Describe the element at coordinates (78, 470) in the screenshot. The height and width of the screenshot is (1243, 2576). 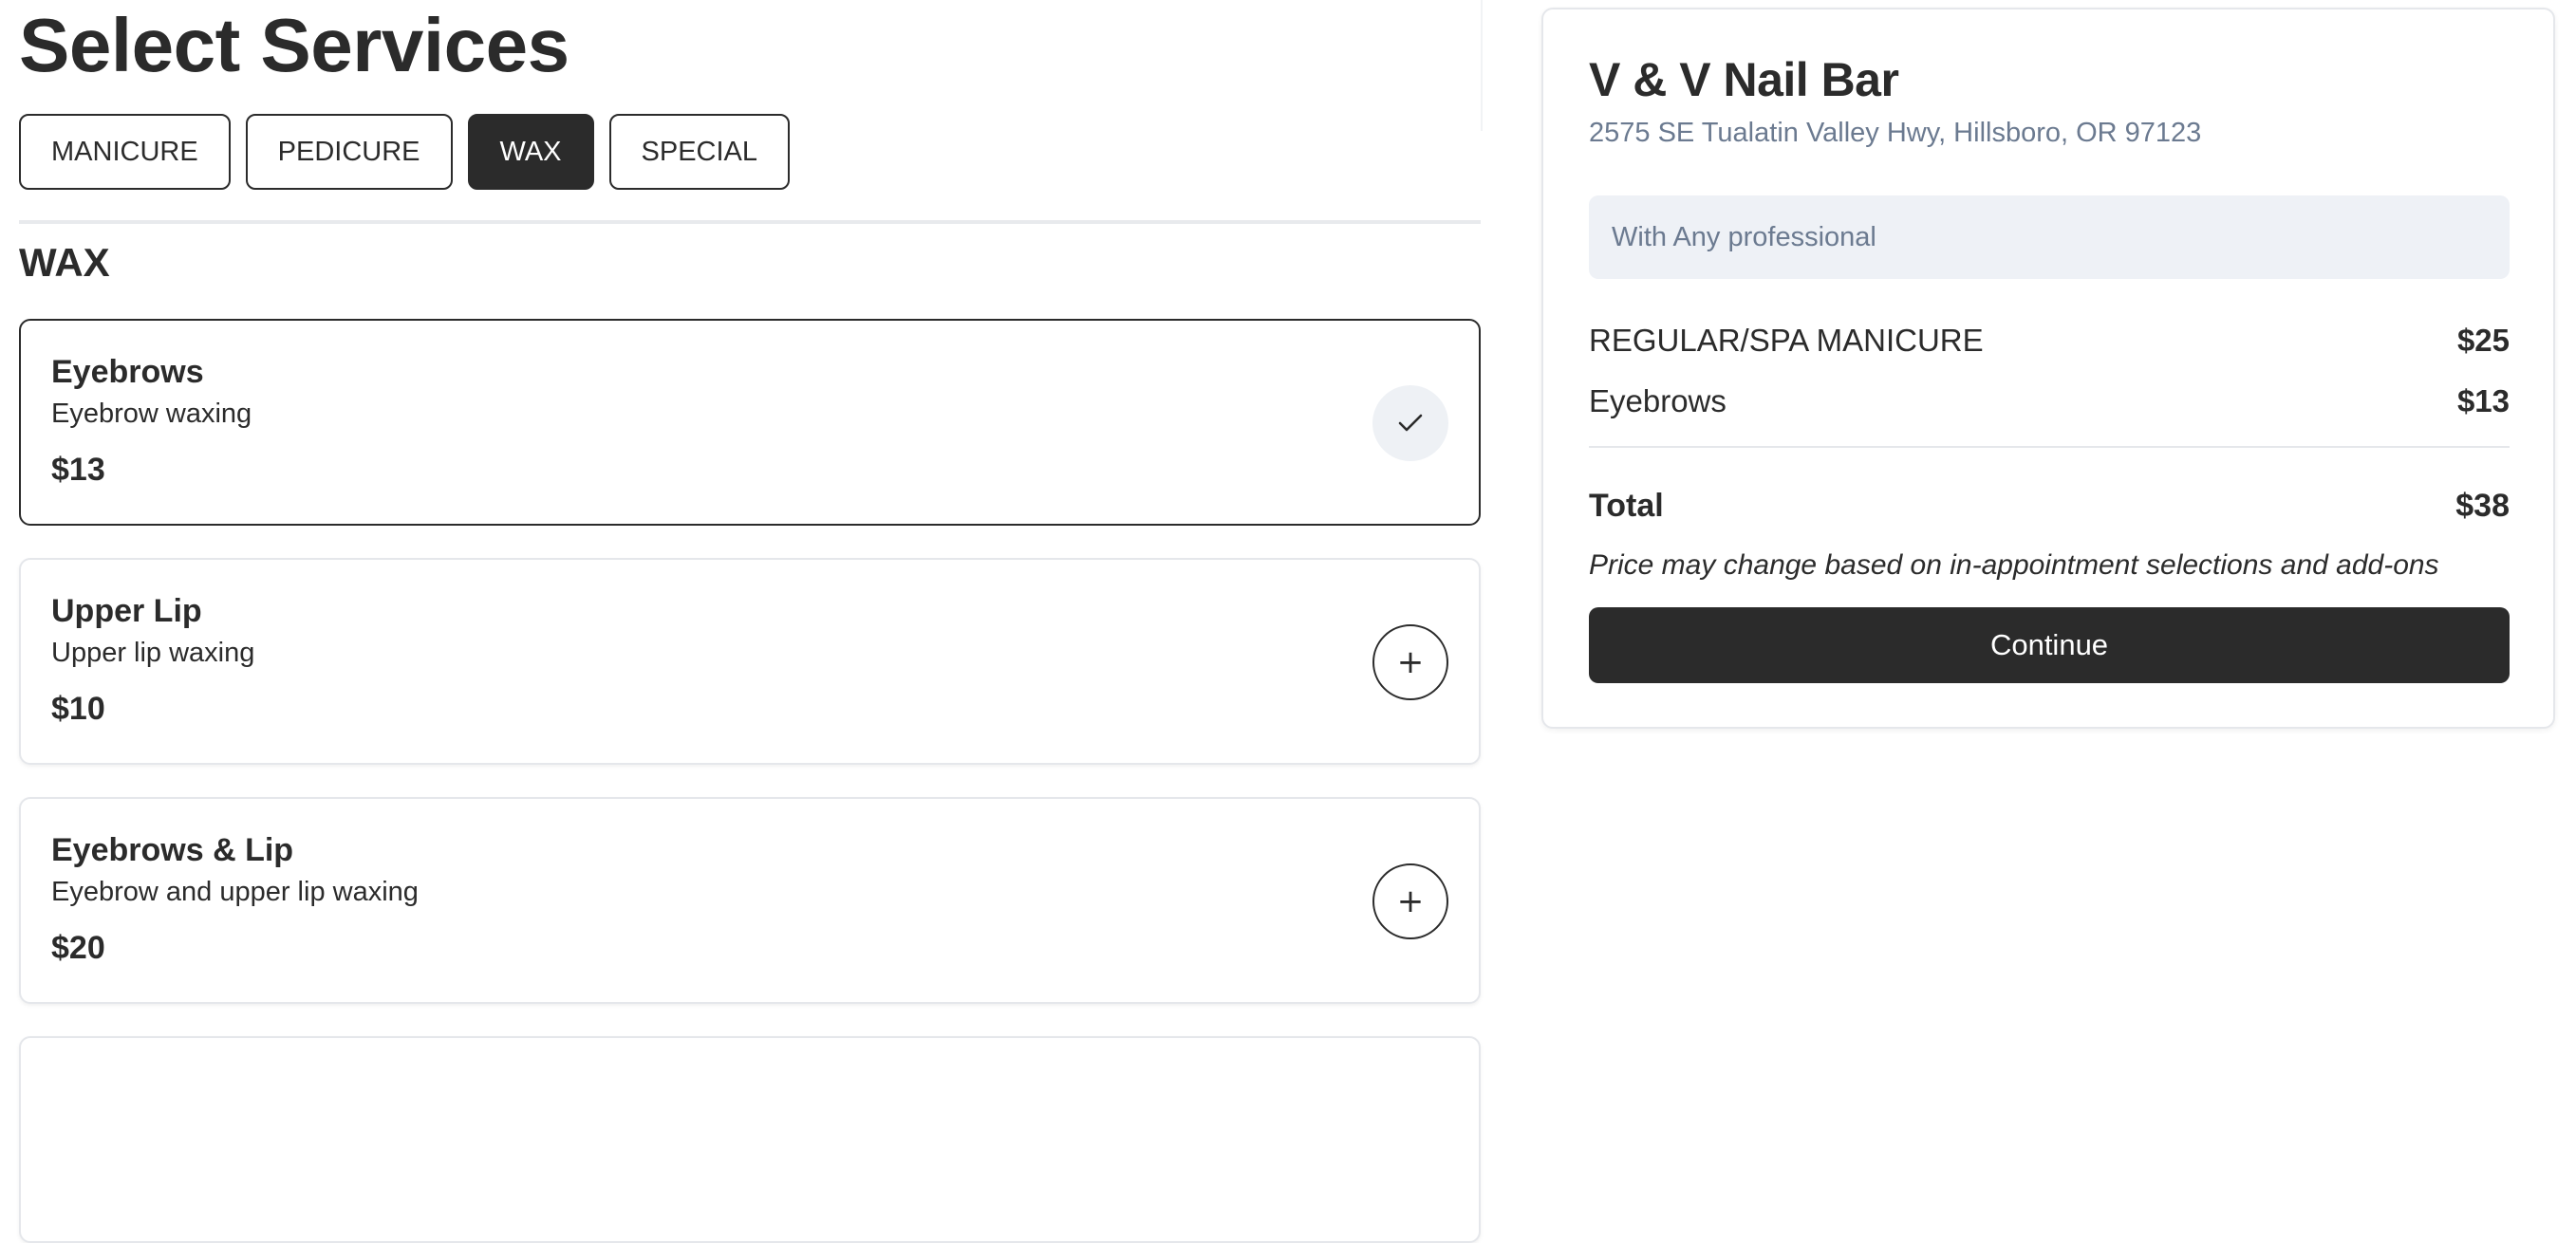
I see `service-price: $13` at that location.